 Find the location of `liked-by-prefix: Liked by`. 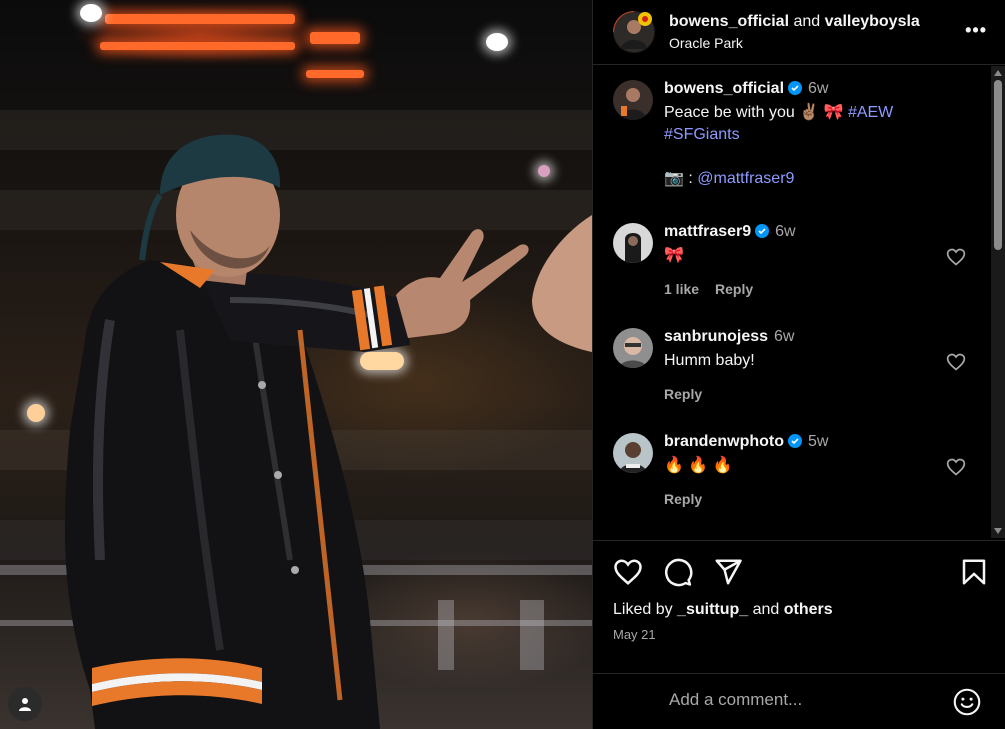

liked-by-prefix: Liked by is located at coordinates (645, 609).